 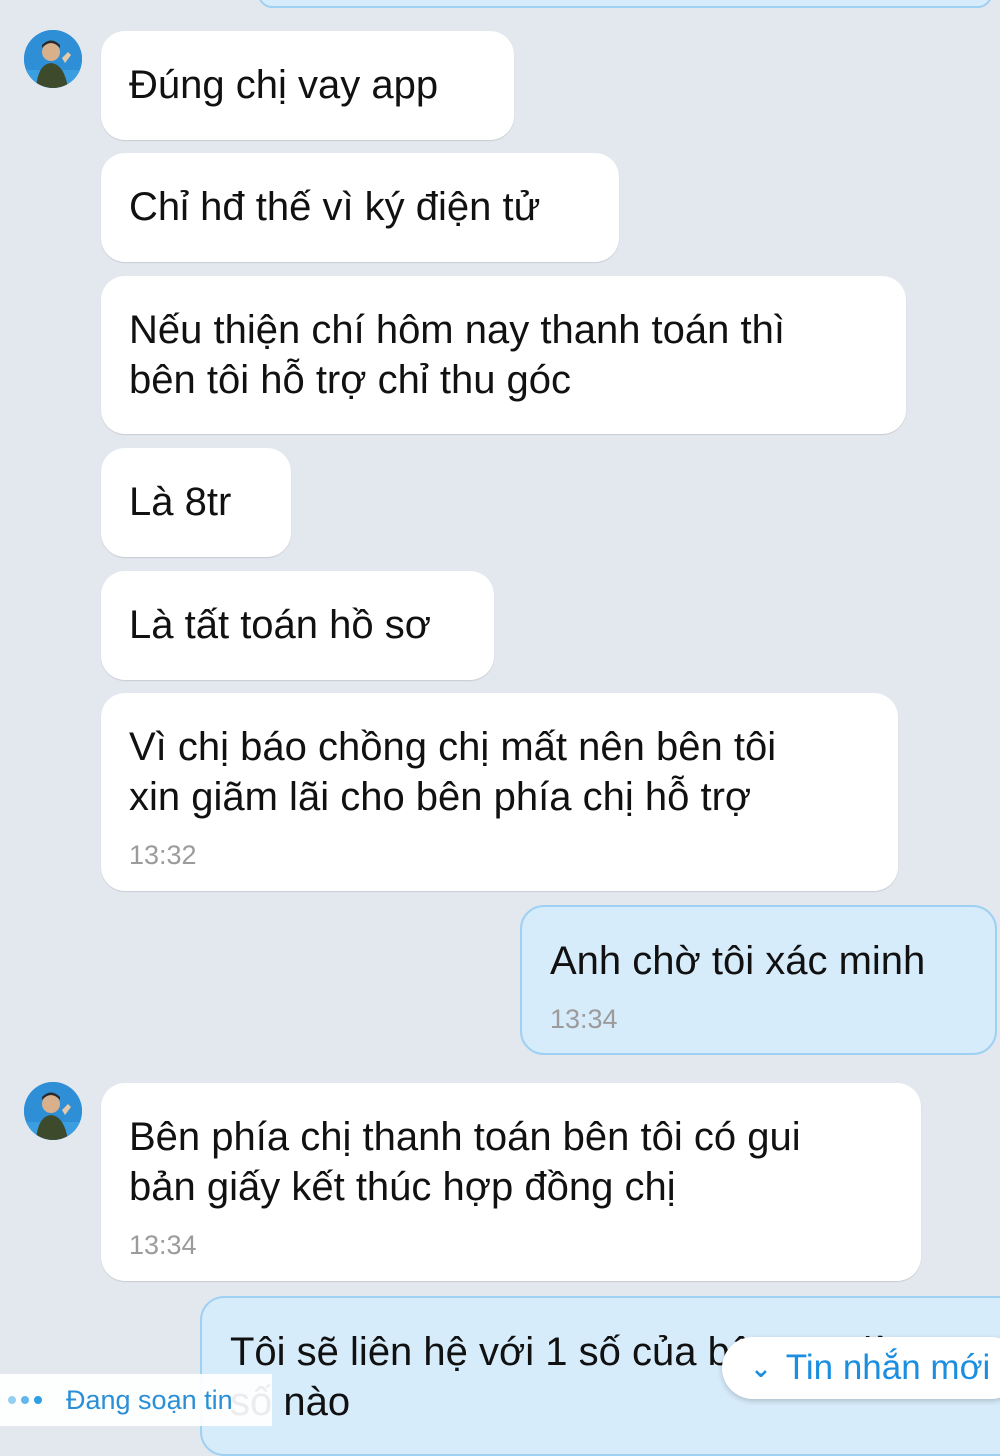 I want to click on message-bubble: Đúng chị vay app, so click(x=307, y=85).